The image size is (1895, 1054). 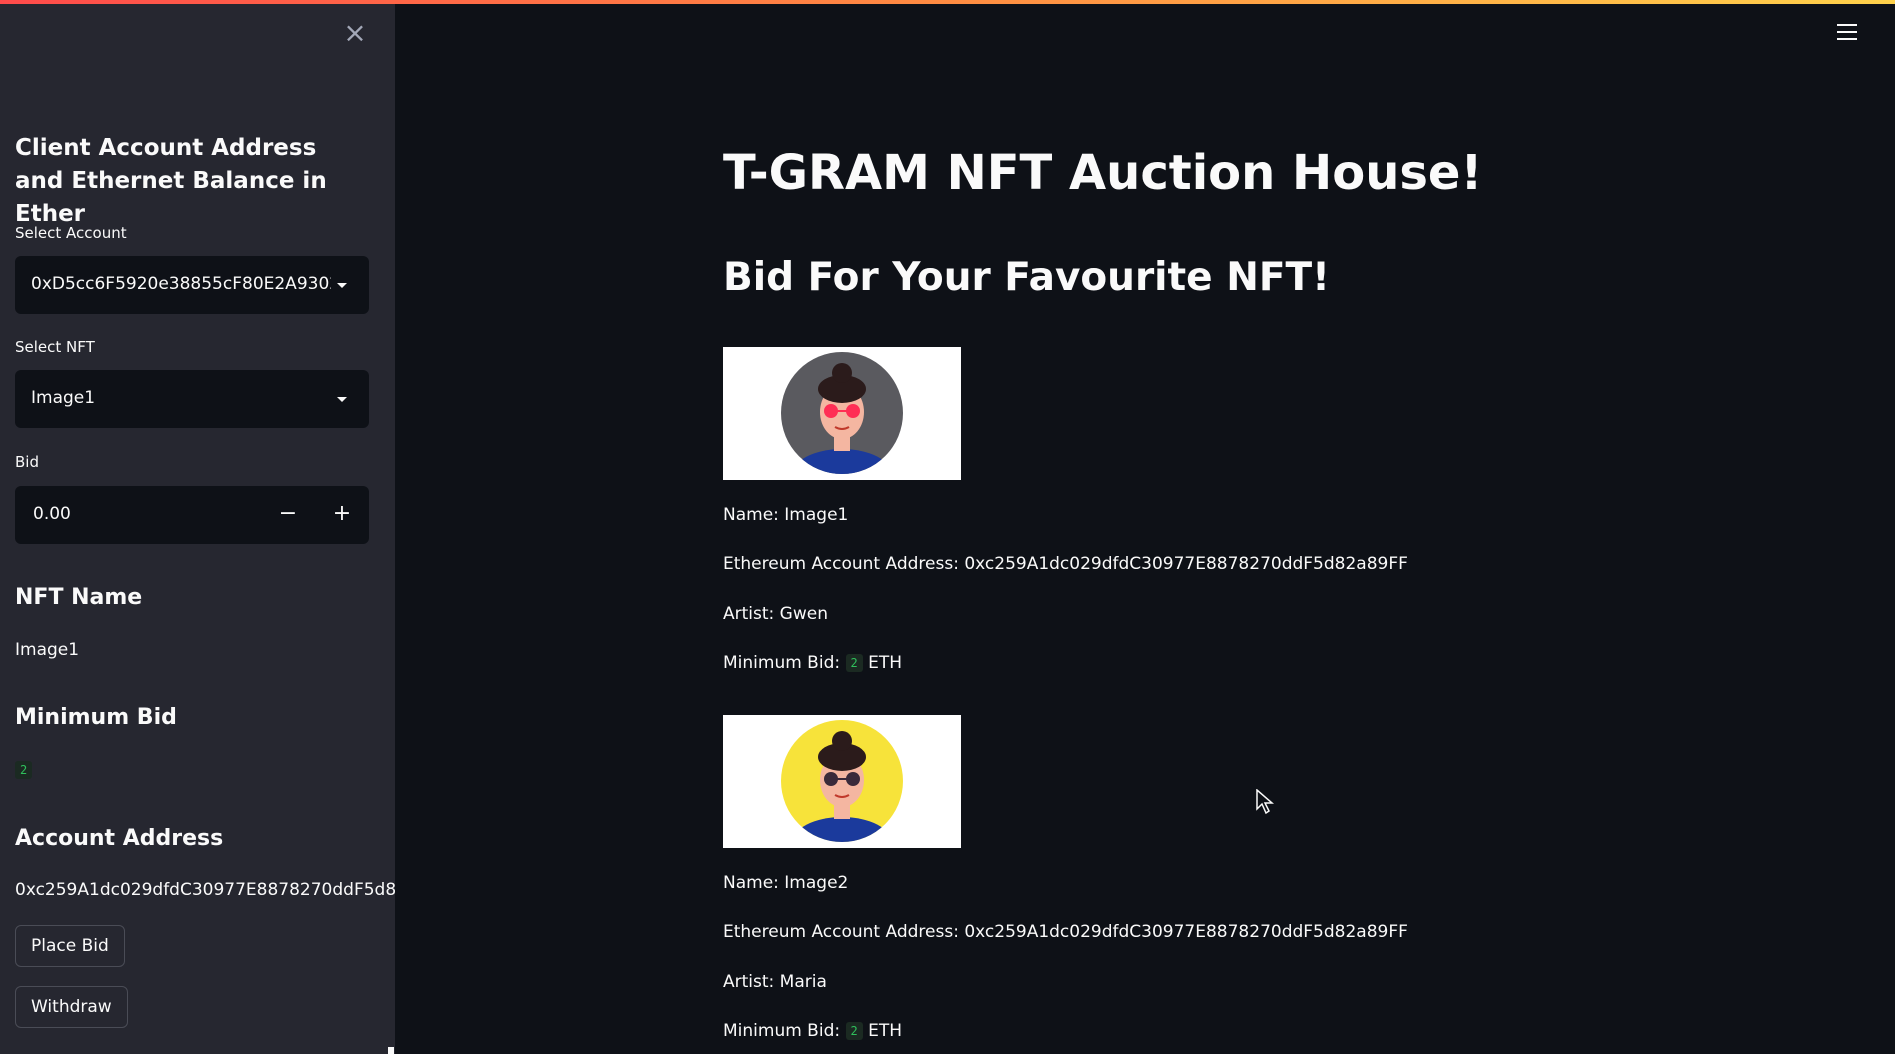 I want to click on hamburger-menu-icon, so click(x=1847, y=33).